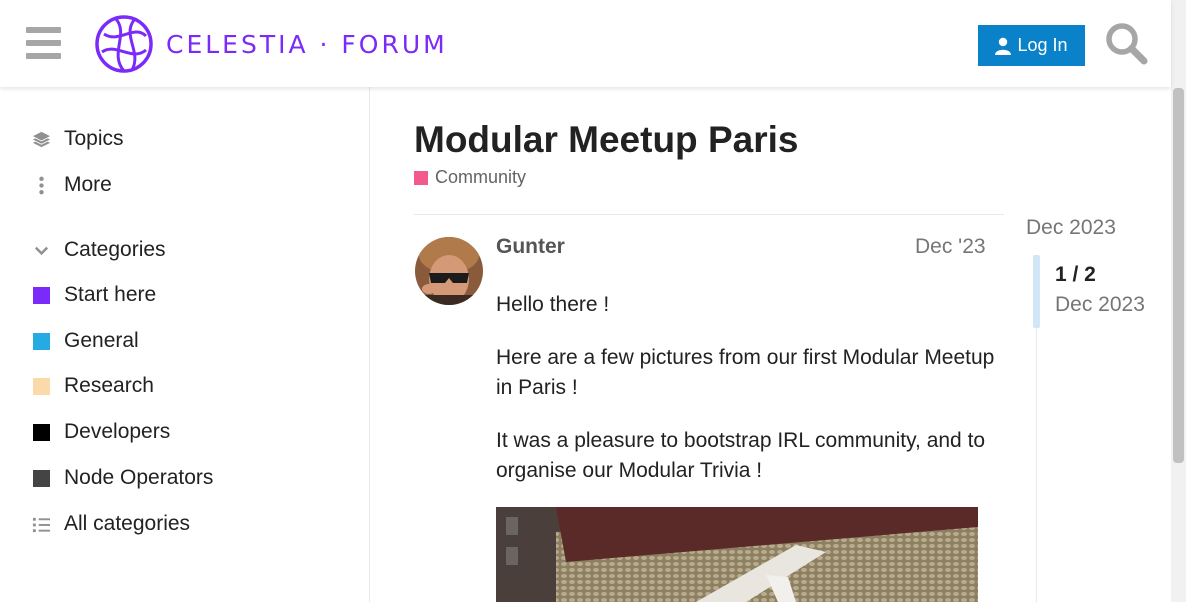  I want to click on sidebar-item-label: All categories, so click(127, 523).